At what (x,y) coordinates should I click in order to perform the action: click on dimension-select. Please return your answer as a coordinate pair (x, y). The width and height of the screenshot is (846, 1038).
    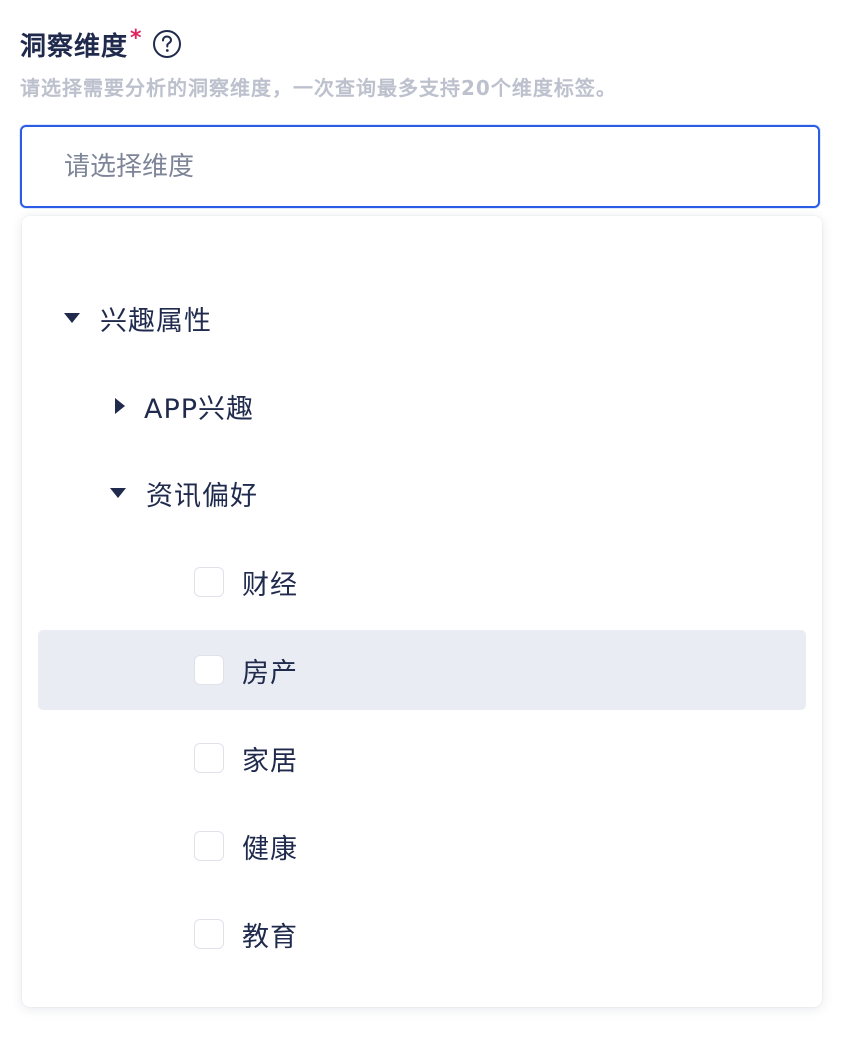
    Looking at the image, I should click on (420, 166).